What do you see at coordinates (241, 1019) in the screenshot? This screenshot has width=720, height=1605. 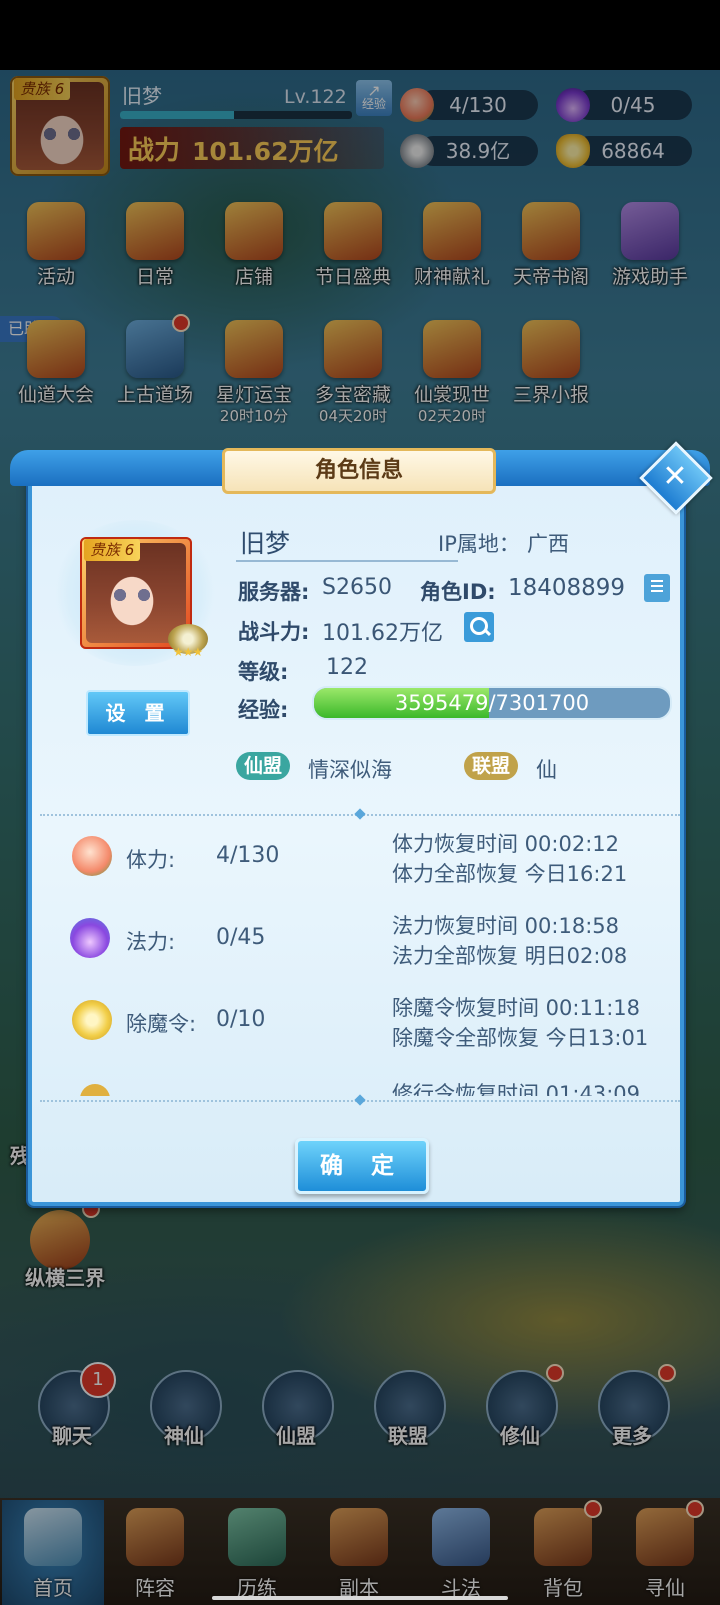 I see `demon-token-value: 0/10` at bounding box center [241, 1019].